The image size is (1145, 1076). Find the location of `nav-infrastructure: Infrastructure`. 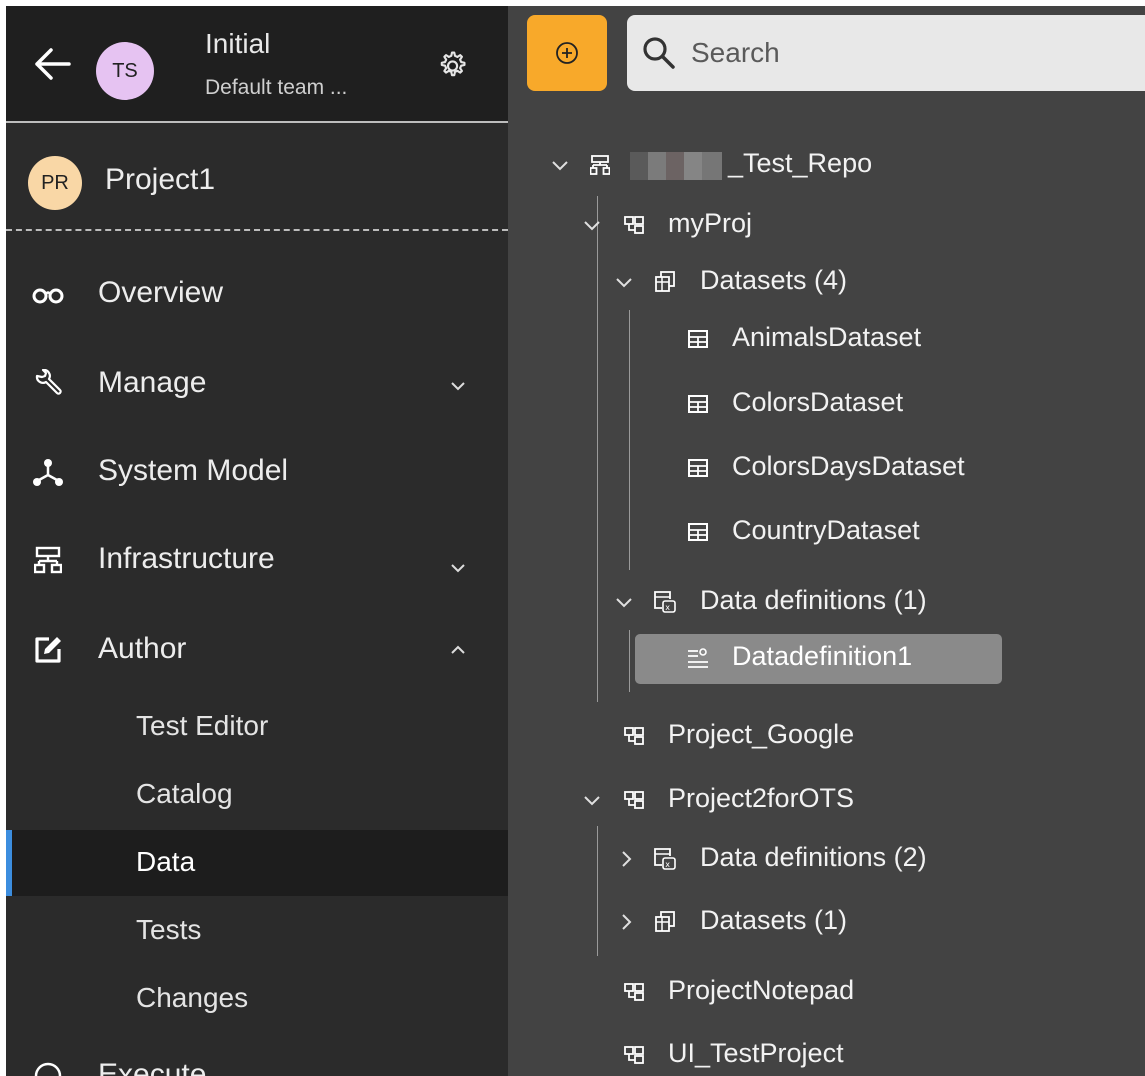

nav-infrastructure: Infrastructure is located at coordinates (257, 560).